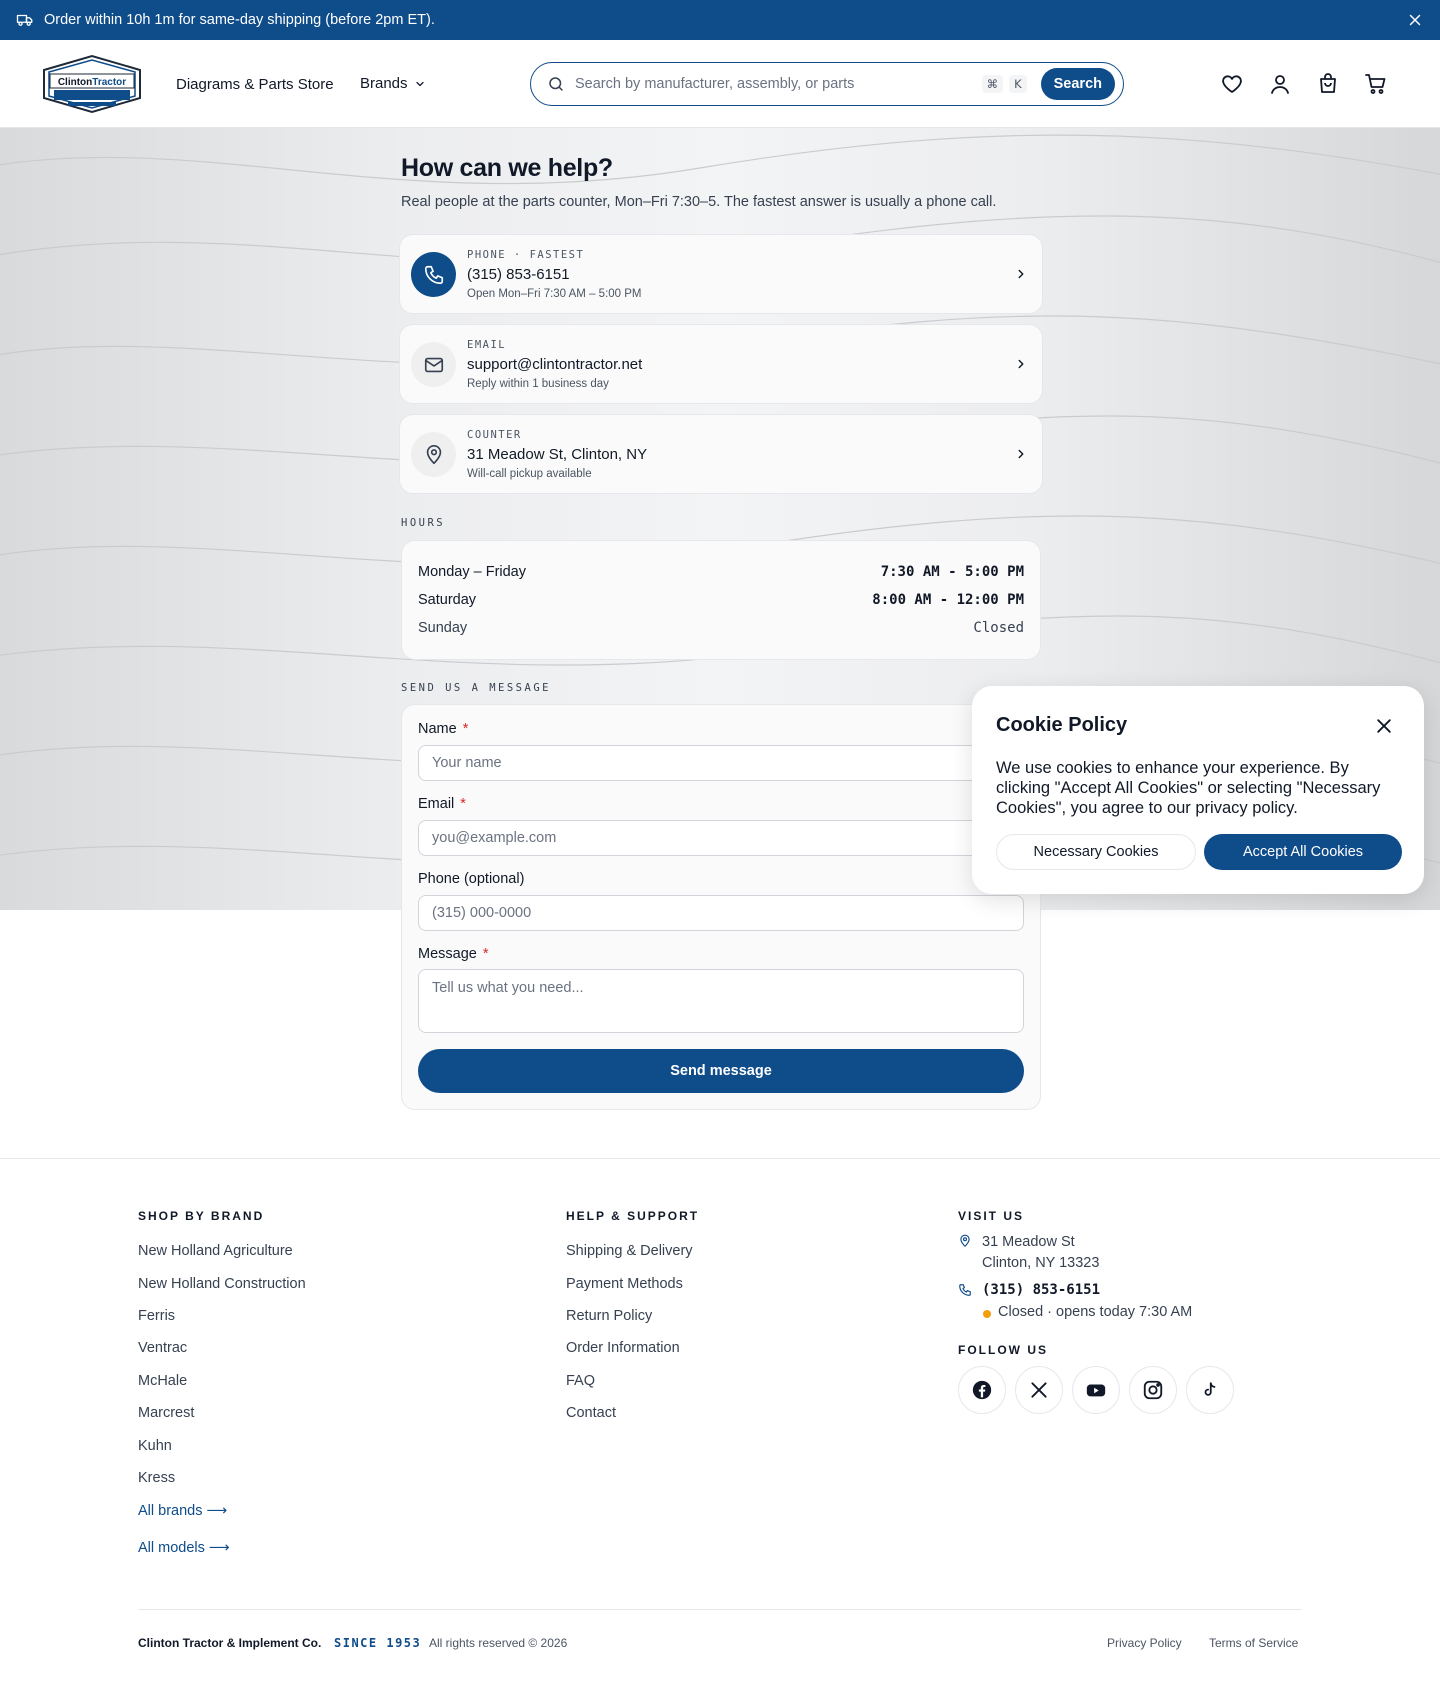  I want to click on footer-brand-link: Kuhn, so click(155, 1446).